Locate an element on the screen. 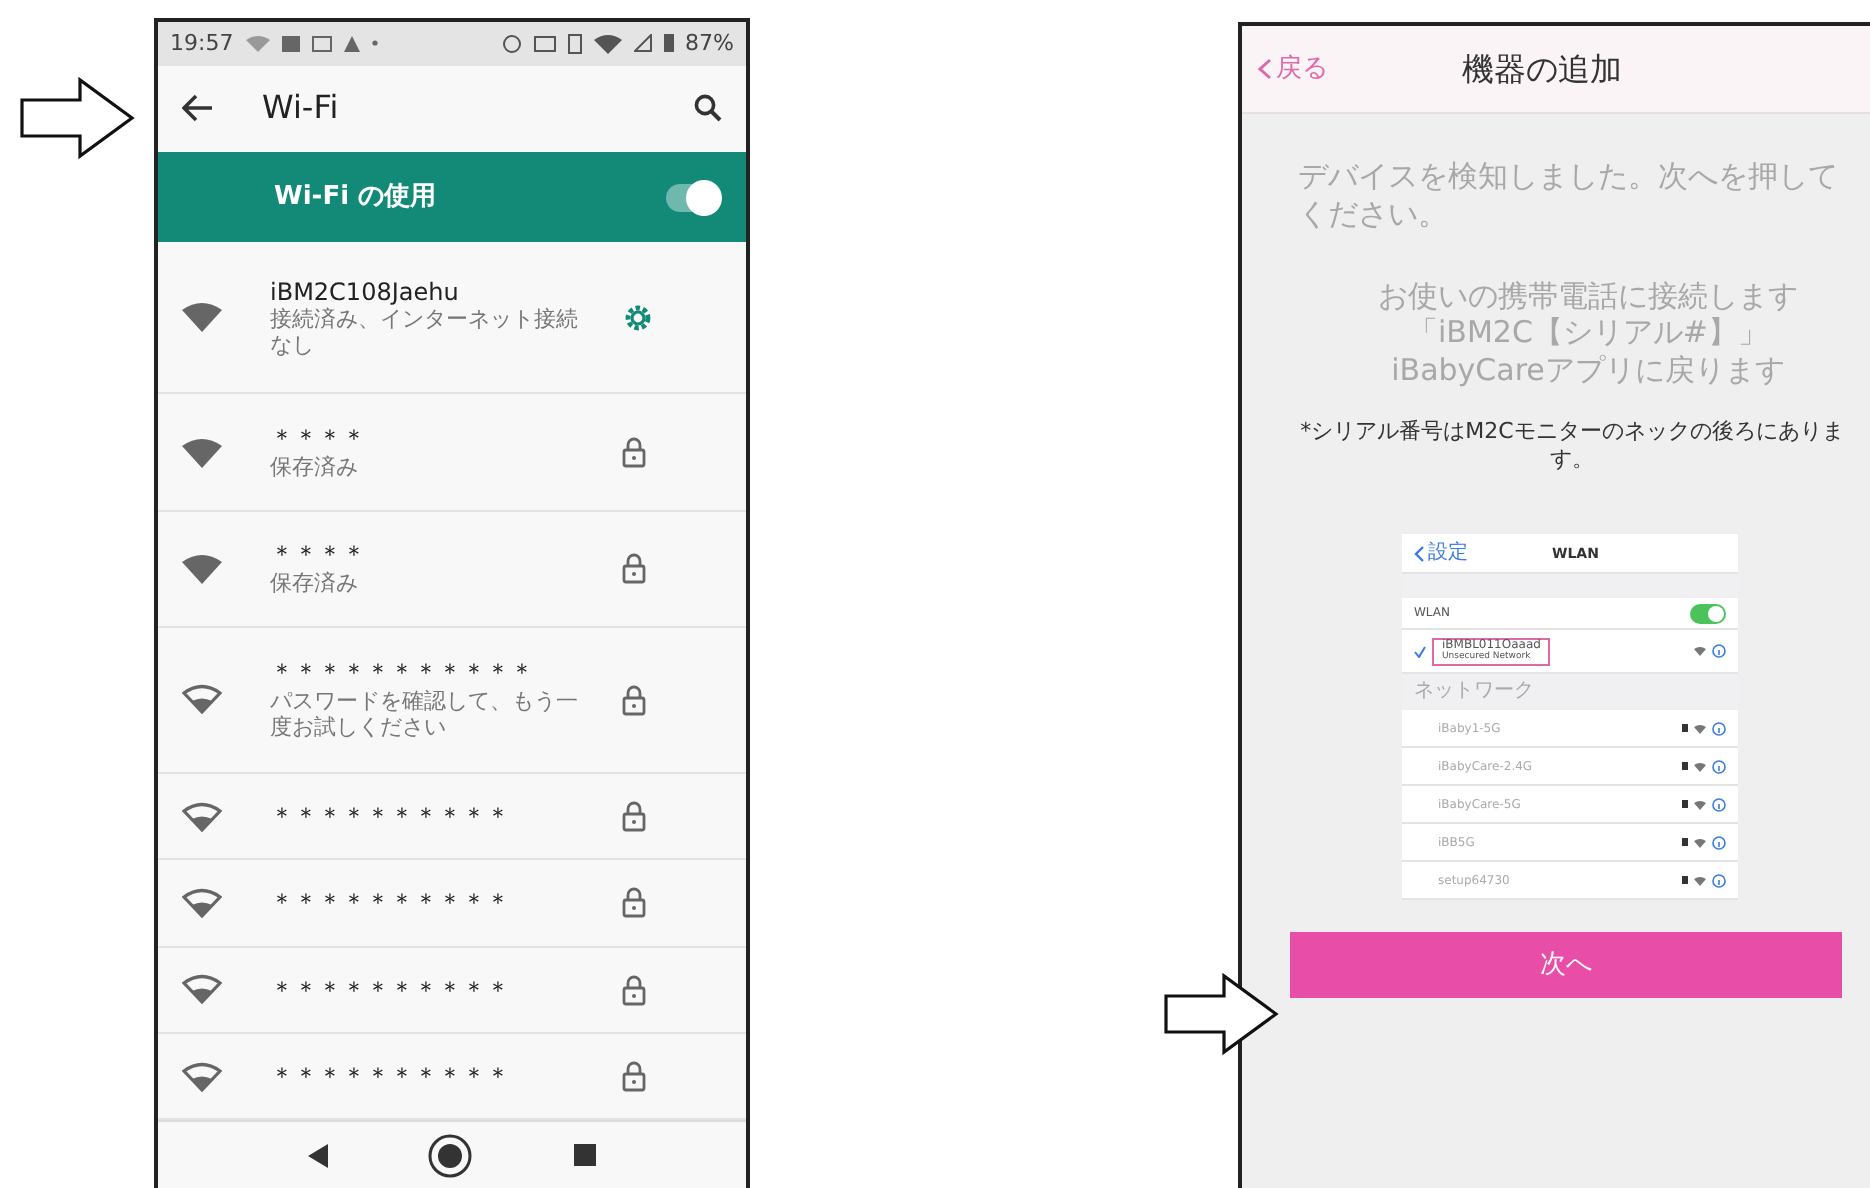 The image size is (1870, 1188). back-button is located at coordinates (198, 108).